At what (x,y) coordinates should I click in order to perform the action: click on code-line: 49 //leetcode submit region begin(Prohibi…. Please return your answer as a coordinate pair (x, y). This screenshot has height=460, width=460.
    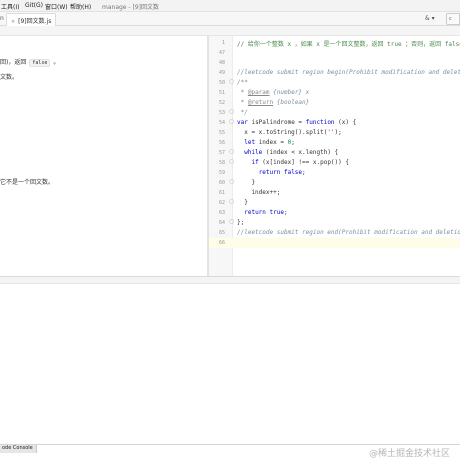
    Looking at the image, I should click on (334, 73).